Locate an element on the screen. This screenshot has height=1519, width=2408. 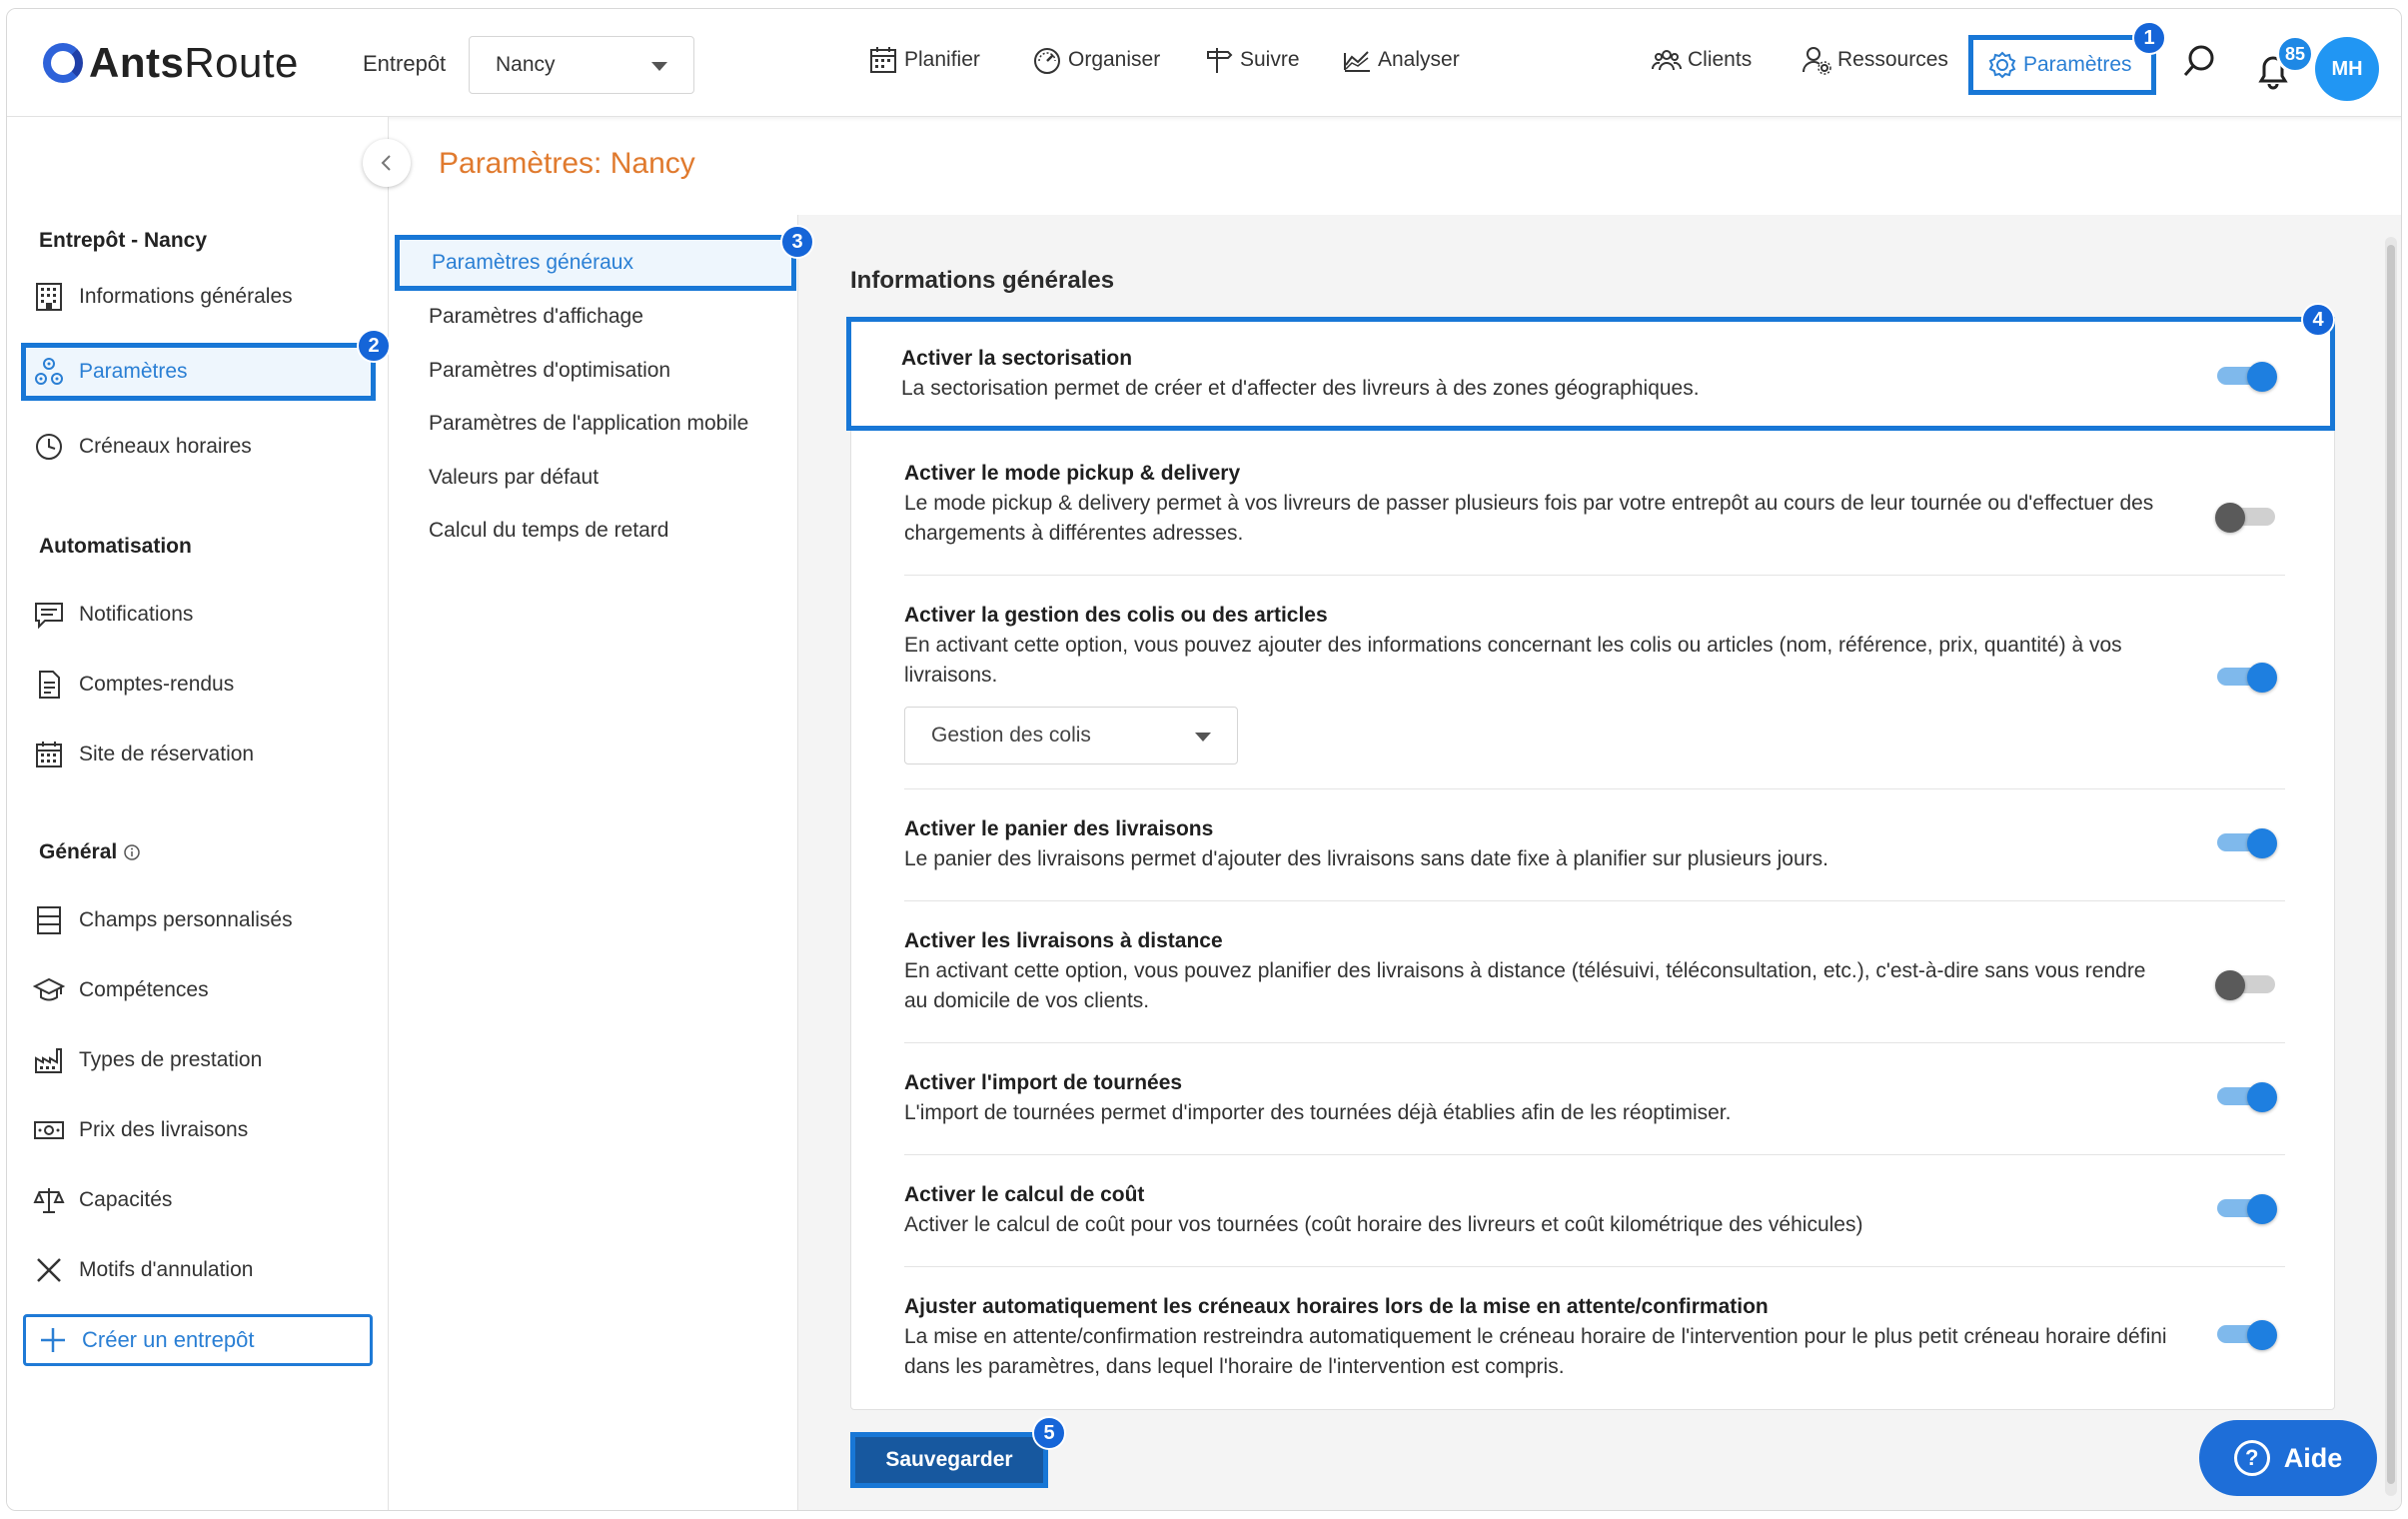
setting-title: Activer le calcul de coût is located at coordinates (1024, 1195).